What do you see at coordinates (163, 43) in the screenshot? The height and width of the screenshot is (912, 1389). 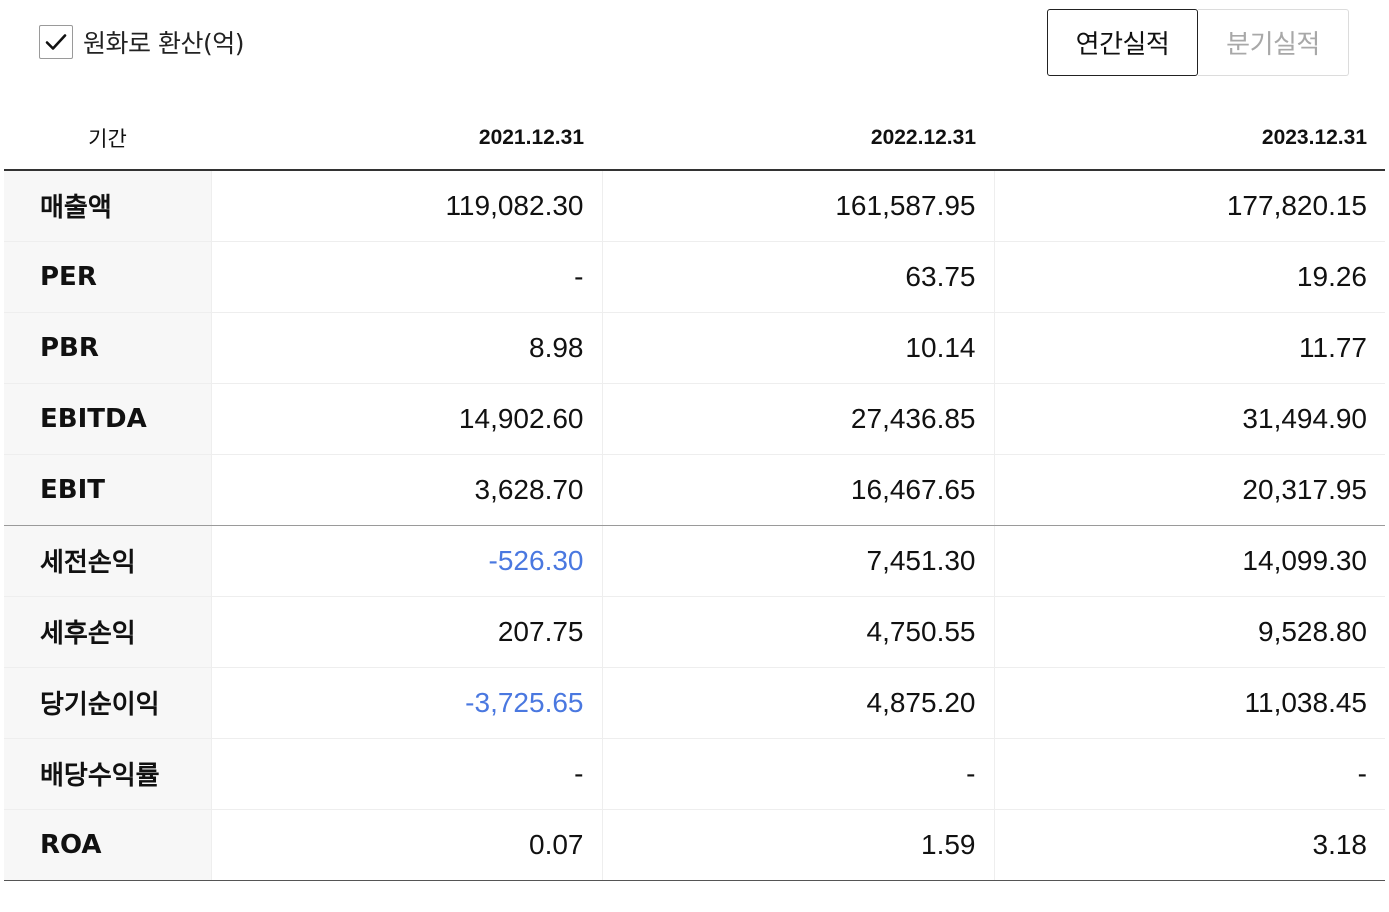 I see `convert-label: 원화로 환산(억)` at bounding box center [163, 43].